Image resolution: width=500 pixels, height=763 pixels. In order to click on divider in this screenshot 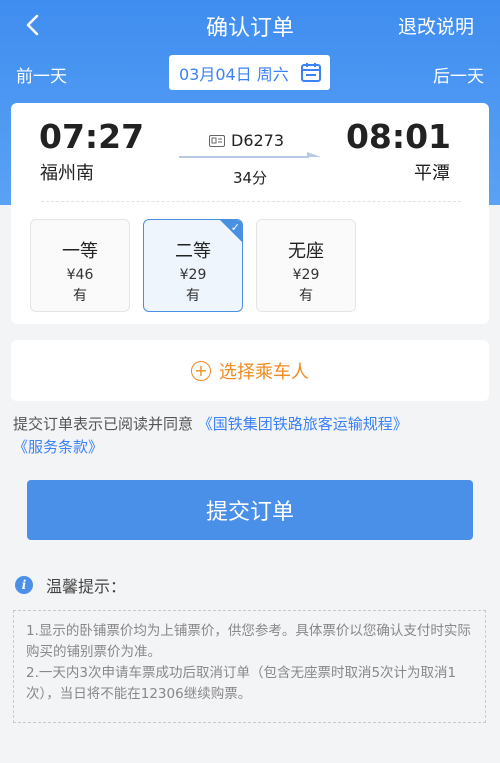, I will do `click(251, 201)`.